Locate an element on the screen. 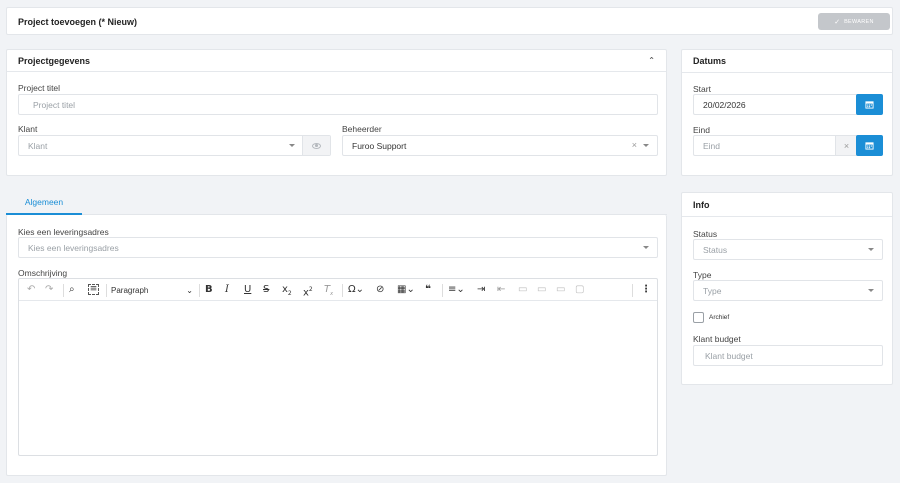 The height and width of the screenshot is (483, 900). beheerder-label: Beheerder is located at coordinates (362, 129).